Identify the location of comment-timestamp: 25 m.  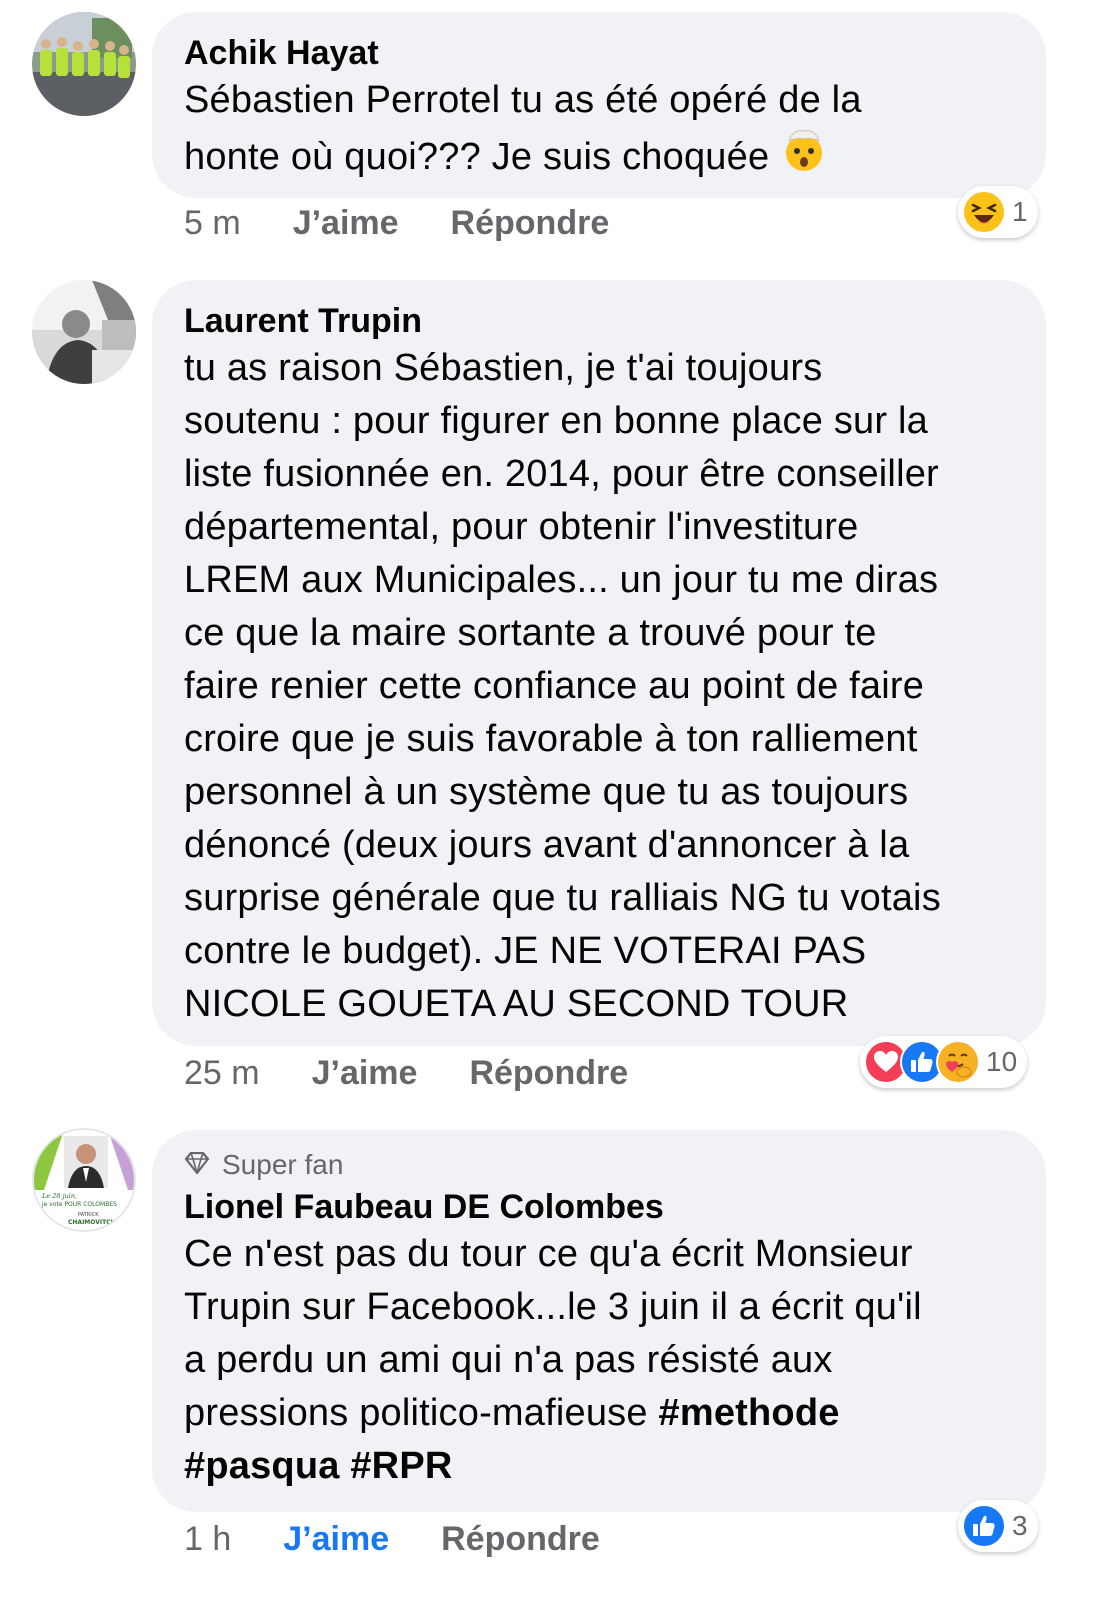
(222, 1073).